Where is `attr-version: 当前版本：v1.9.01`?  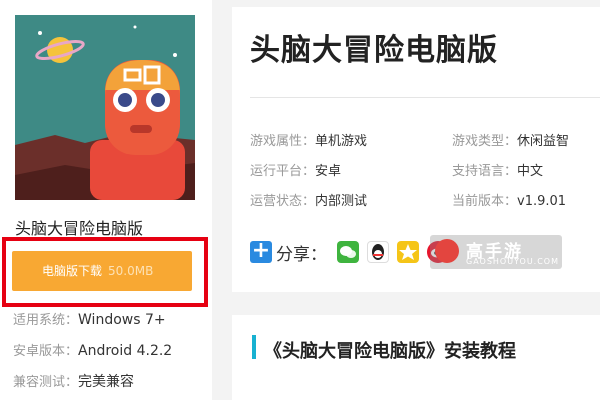
attr-version: 当前版本：v1.9.01 is located at coordinates (509, 199).